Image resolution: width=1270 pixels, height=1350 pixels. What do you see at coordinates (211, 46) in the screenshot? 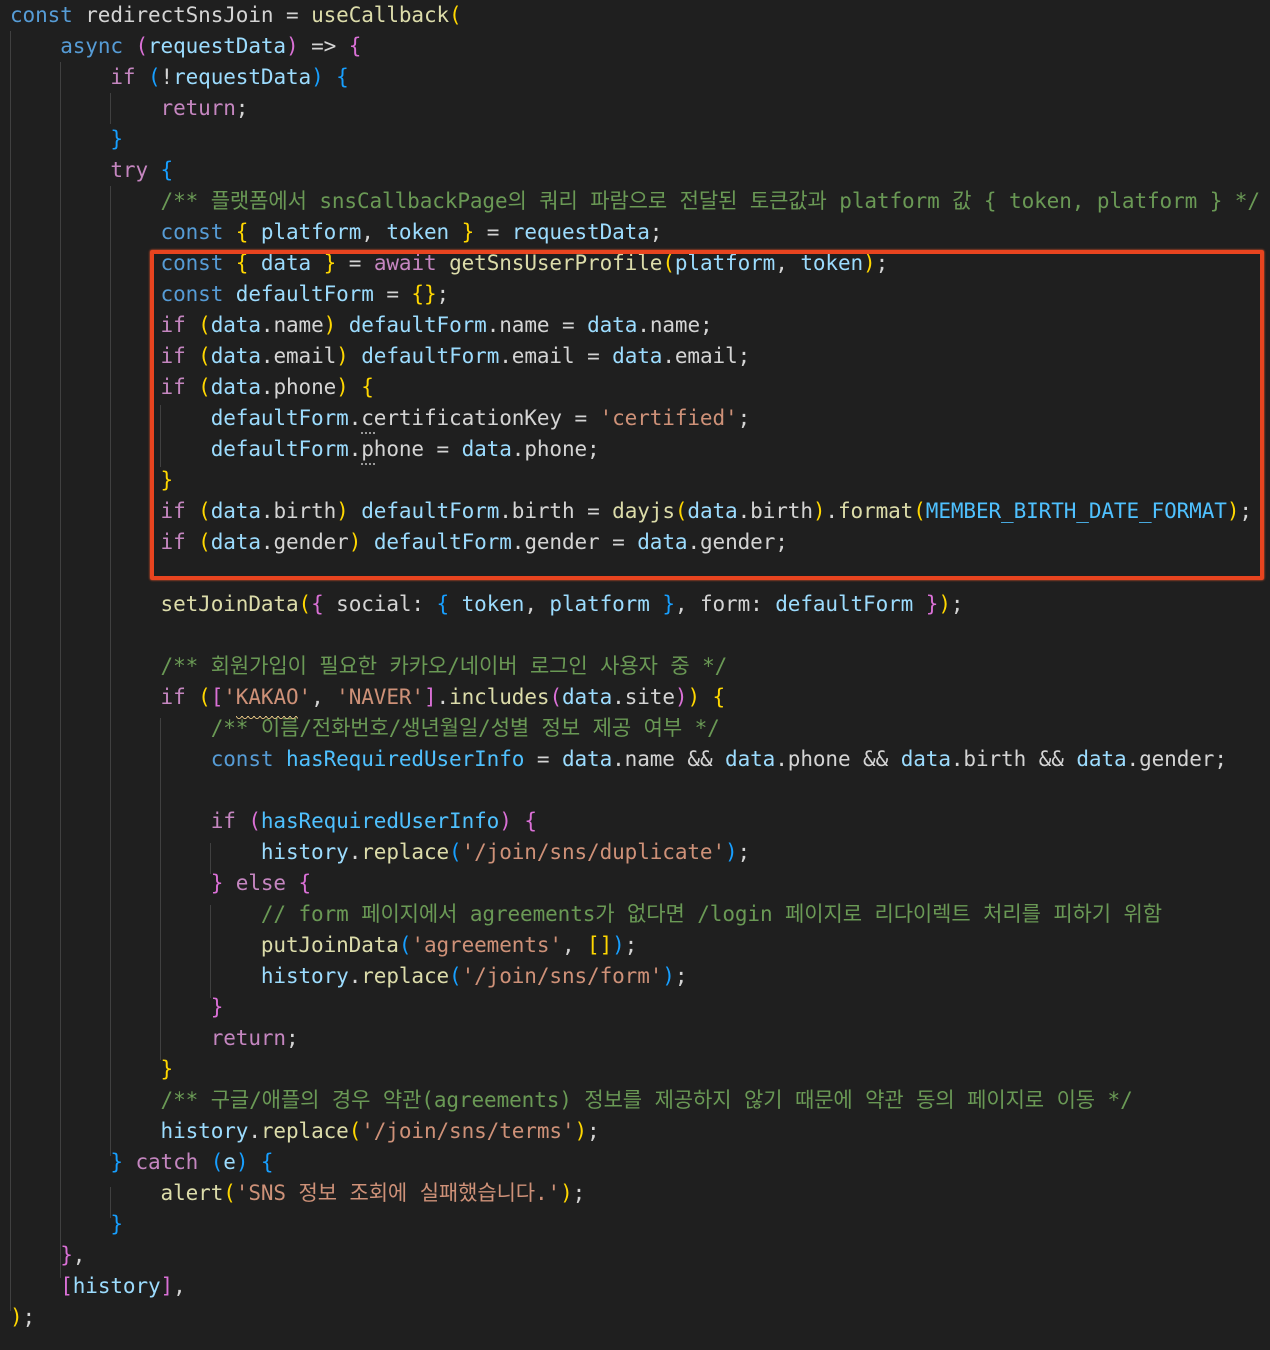
I see `code-line: async (requestData) => {` at bounding box center [211, 46].